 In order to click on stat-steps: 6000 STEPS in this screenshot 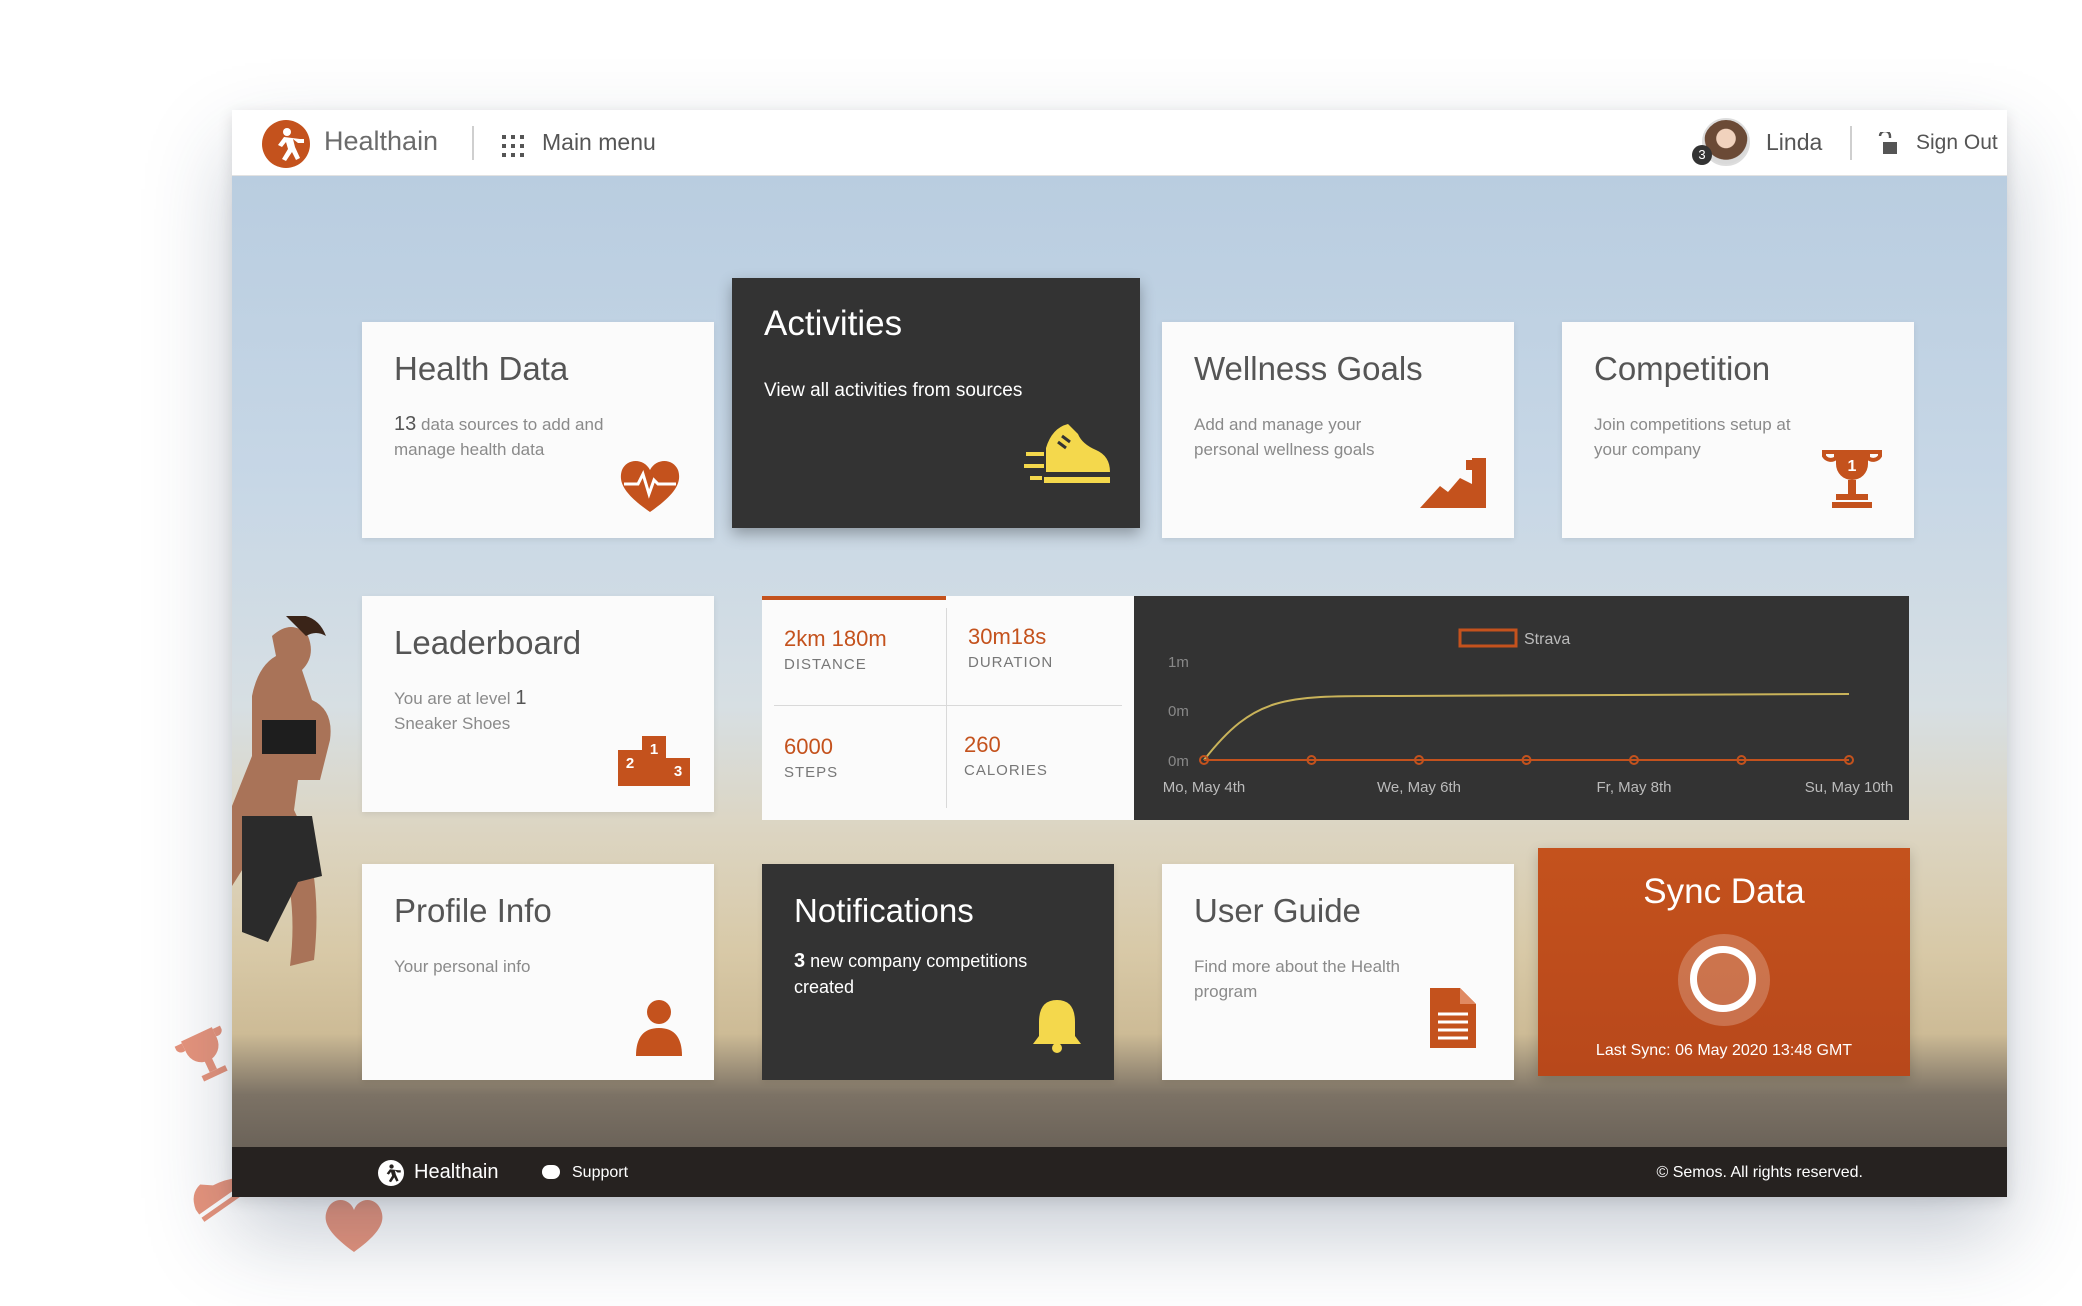, I will do `click(811, 757)`.